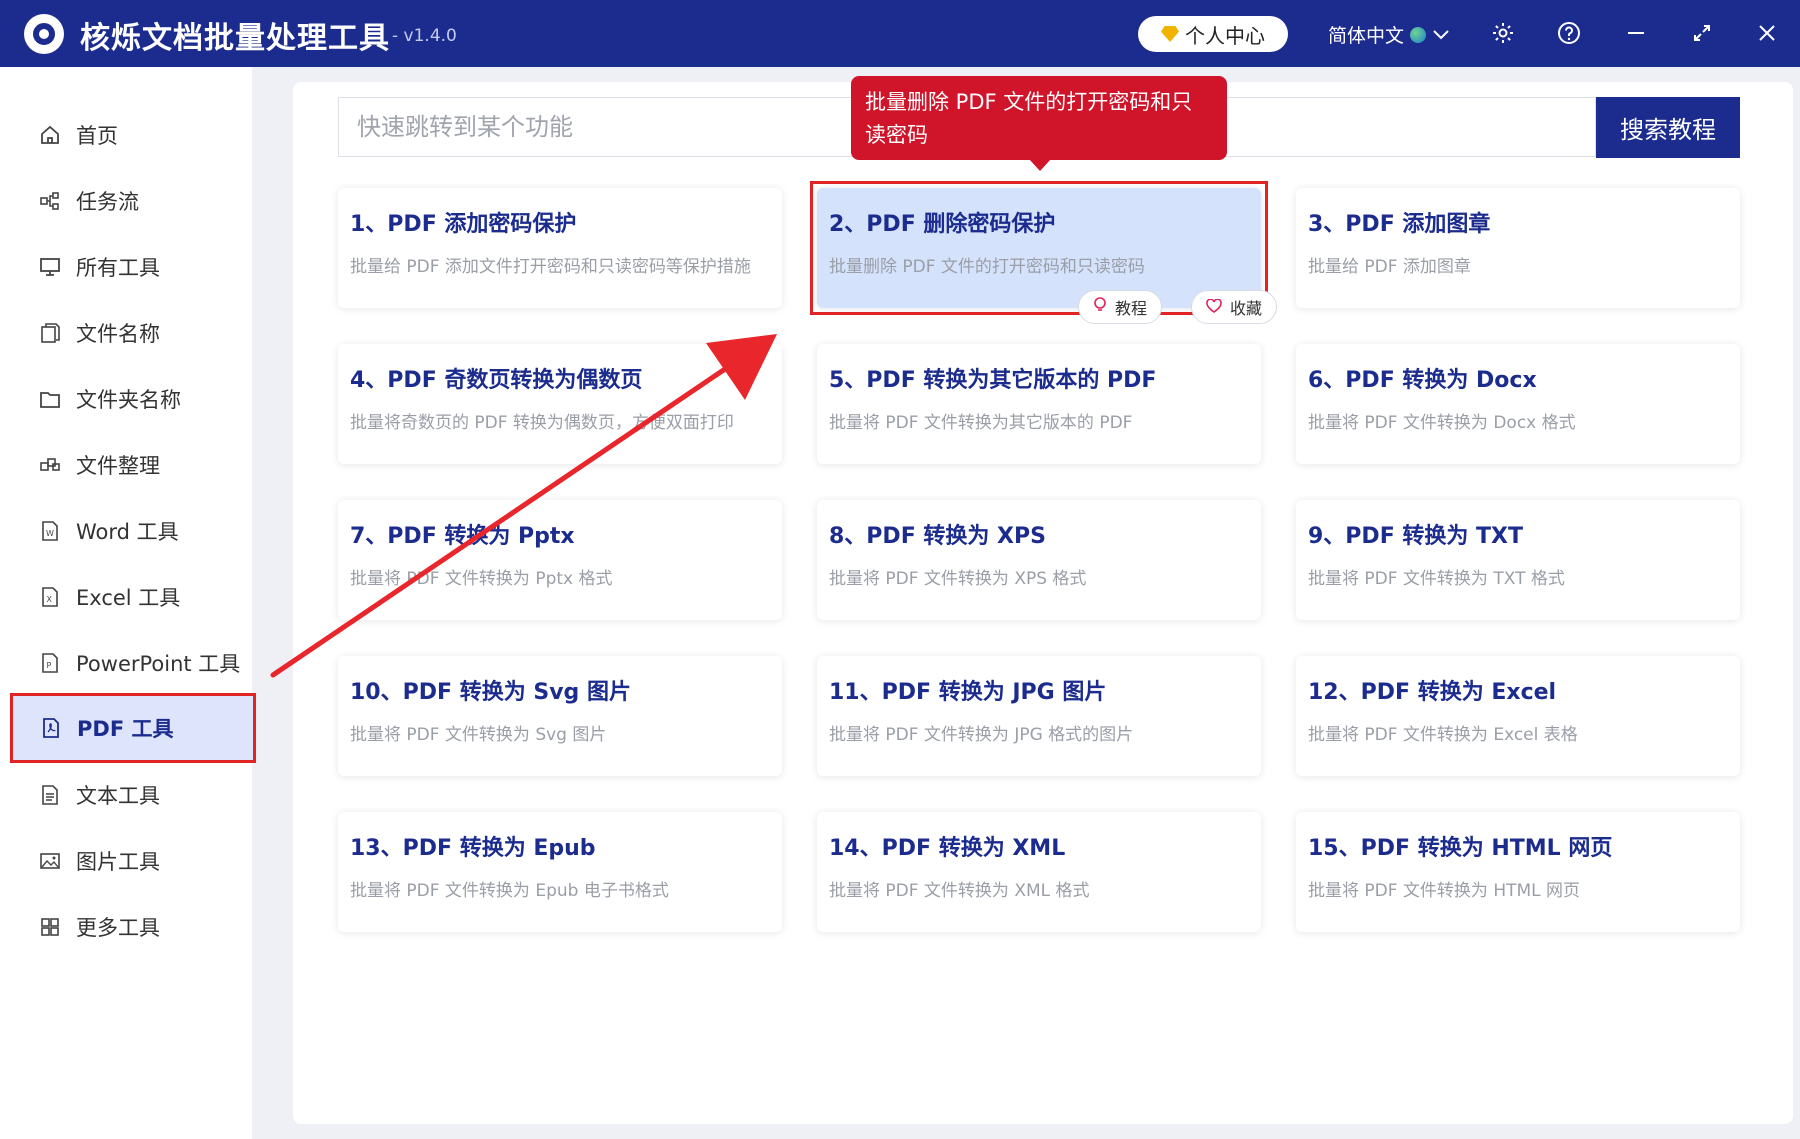 The height and width of the screenshot is (1139, 1800). What do you see at coordinates (1436, 579) in the screenshot?
I see `card-description: 批量将 PDF 文件转换为 TXT 格式` at bounding box center [1436, 579].